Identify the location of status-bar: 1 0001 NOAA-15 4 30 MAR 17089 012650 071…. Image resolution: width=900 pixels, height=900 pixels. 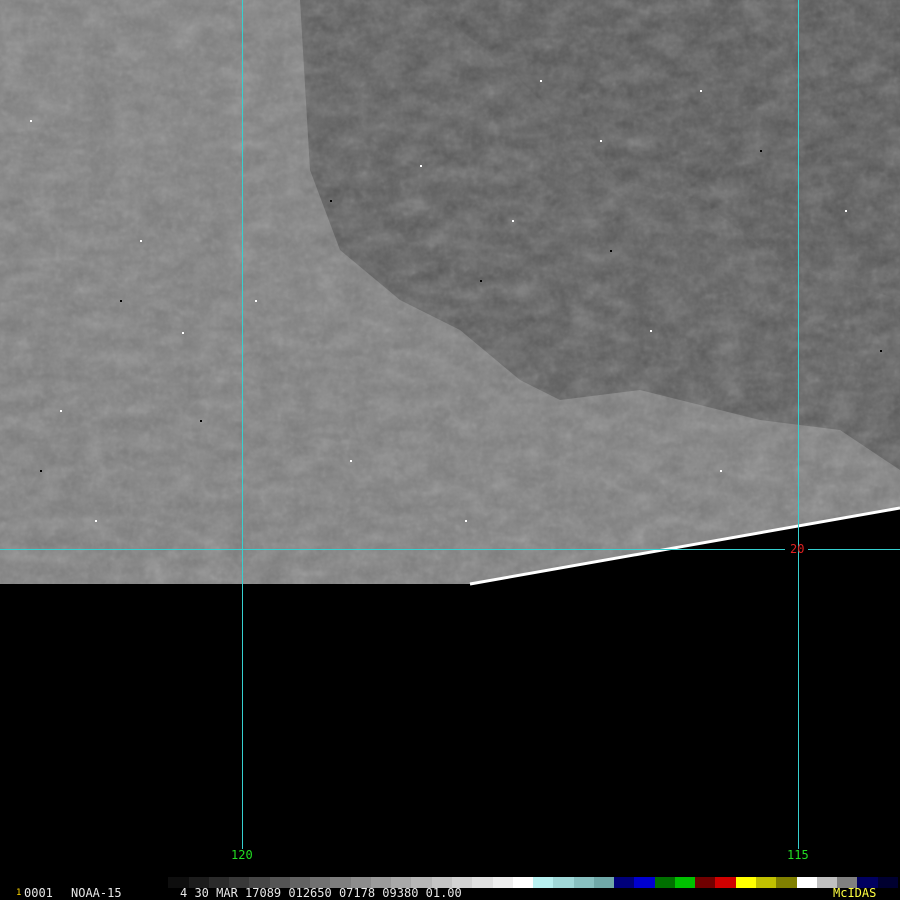
(450, 888).